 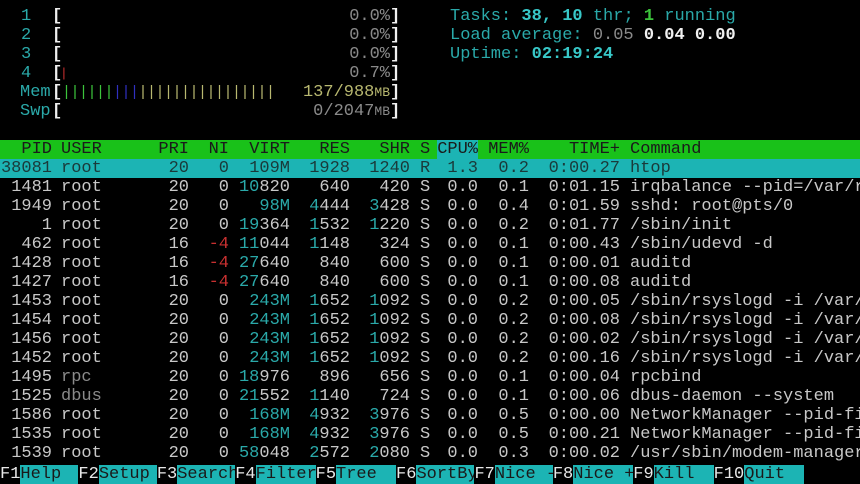 What do you see at coordinates (523, 474) in the screenshot?
I see `function-key-action: Nice -` at bounding box center [523, 474].